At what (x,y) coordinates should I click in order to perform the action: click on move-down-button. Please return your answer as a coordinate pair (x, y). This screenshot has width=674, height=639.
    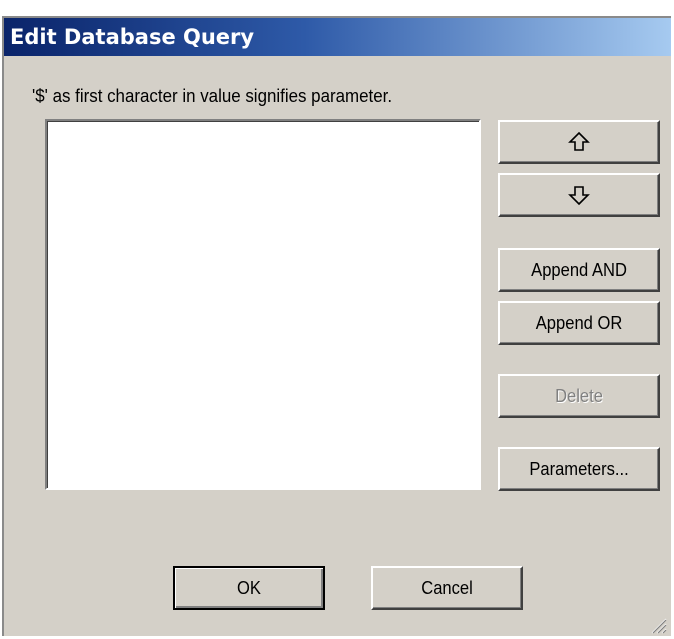
    Looking at the image, I should click on (579, 195).